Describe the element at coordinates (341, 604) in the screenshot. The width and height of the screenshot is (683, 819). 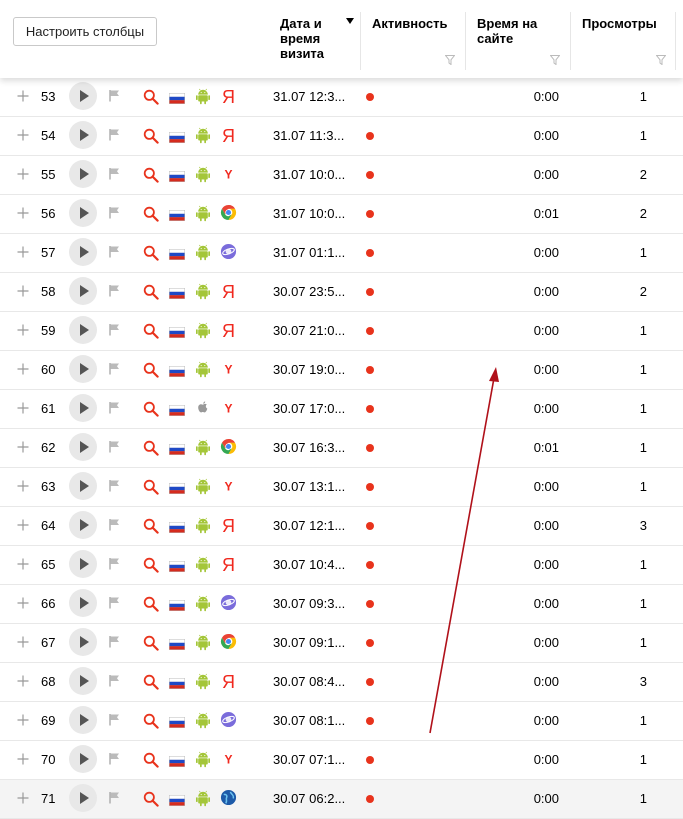
I see `table-row: 66 30.07 09:3... 0:00 1` at that location.